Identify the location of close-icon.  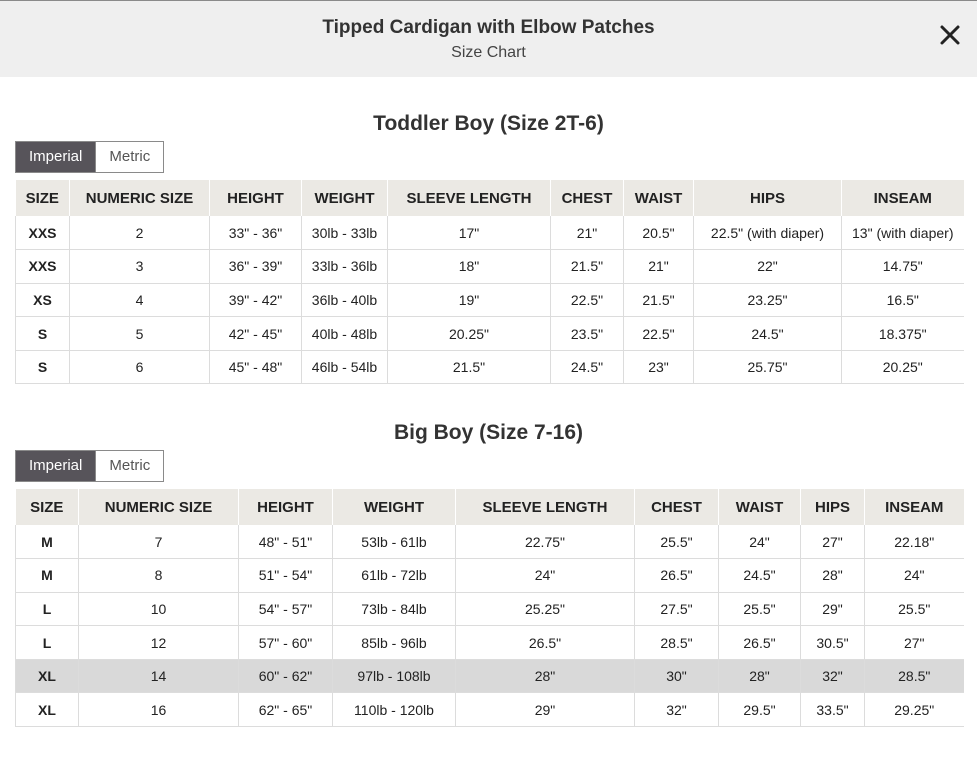
(950, 35).